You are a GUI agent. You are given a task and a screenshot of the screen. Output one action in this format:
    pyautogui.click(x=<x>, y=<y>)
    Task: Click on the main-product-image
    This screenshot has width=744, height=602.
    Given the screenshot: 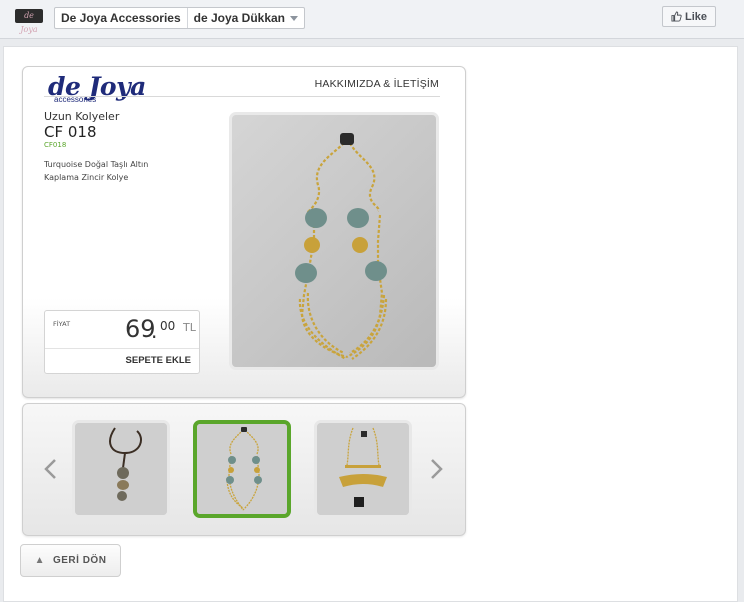 What is the action you would take?
    pyautogui.click(x=334, y=241)
    